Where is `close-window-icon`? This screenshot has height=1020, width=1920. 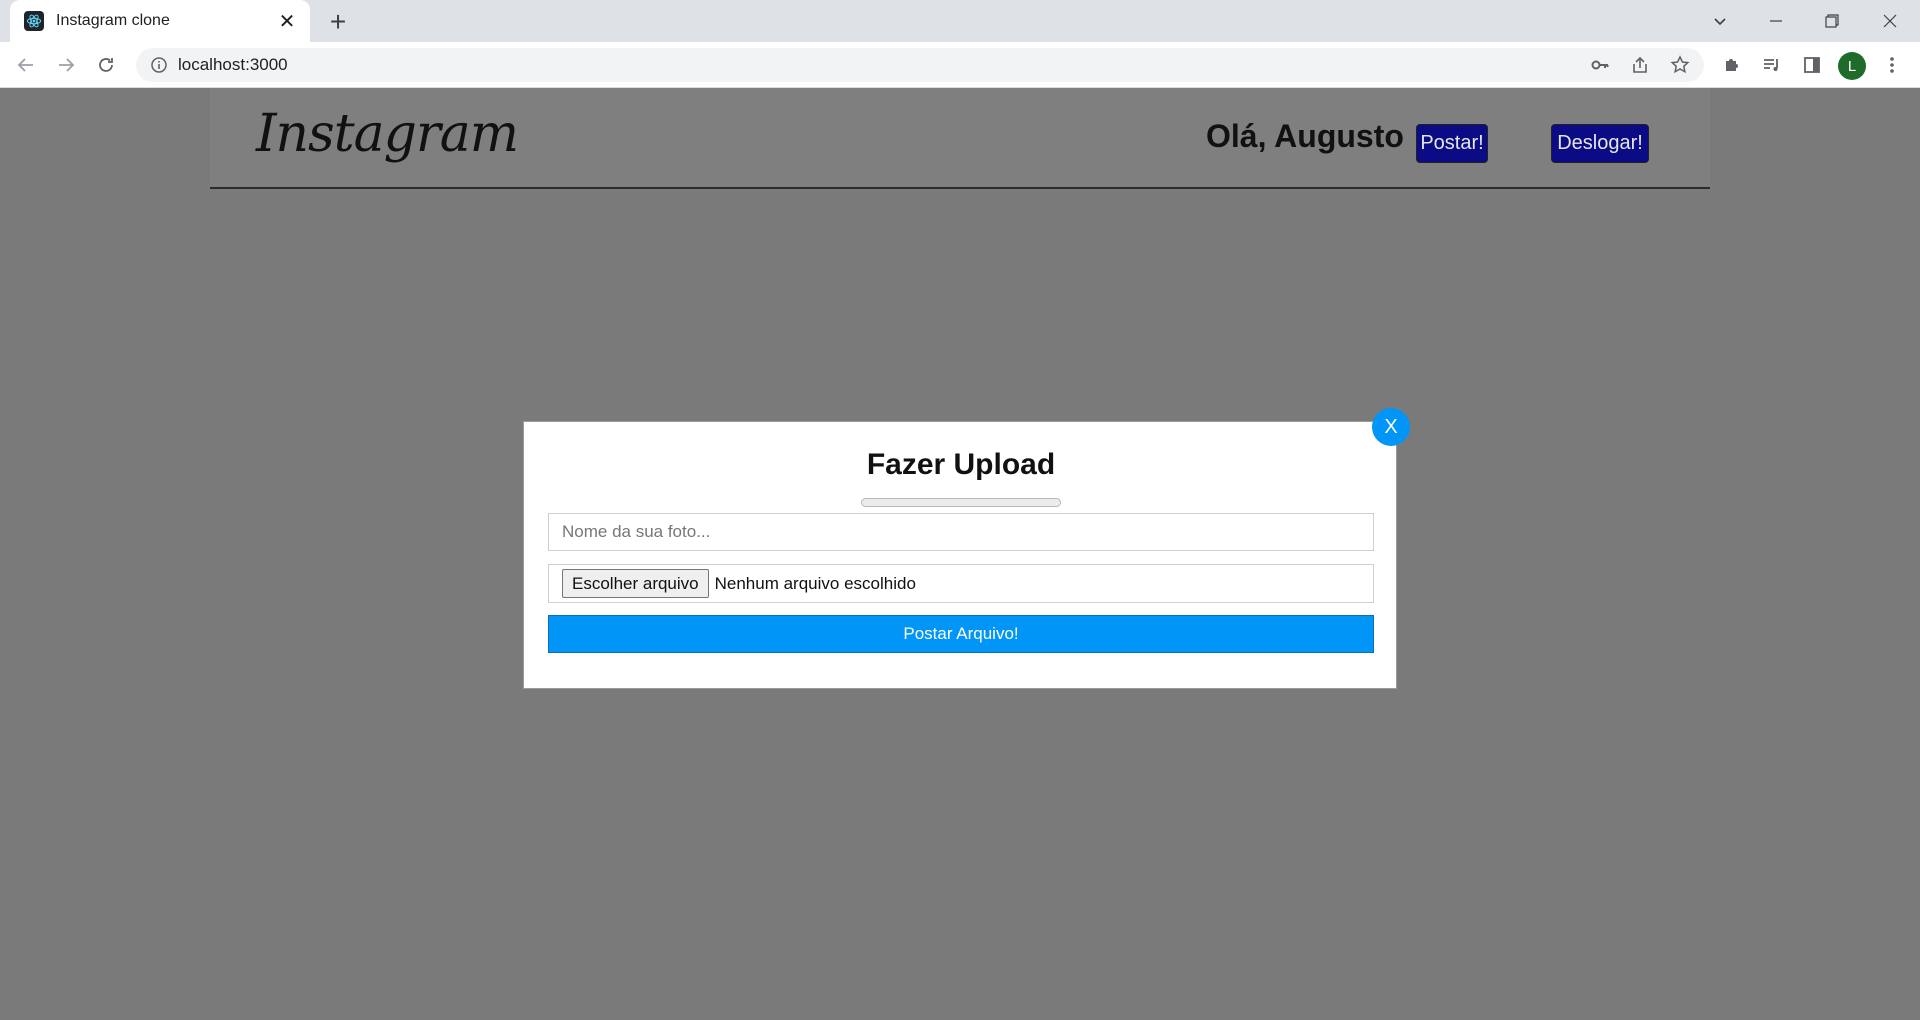 close-window-icon is located at coordinates (1890, 21).